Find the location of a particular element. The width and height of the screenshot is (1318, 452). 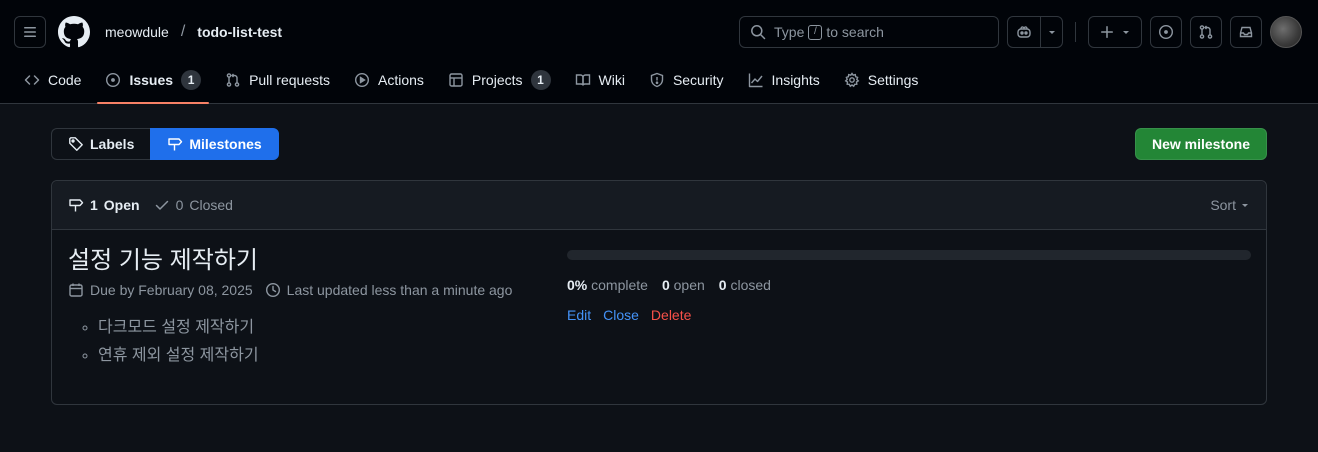

create-new-button is located at coordinates (1115, 32).